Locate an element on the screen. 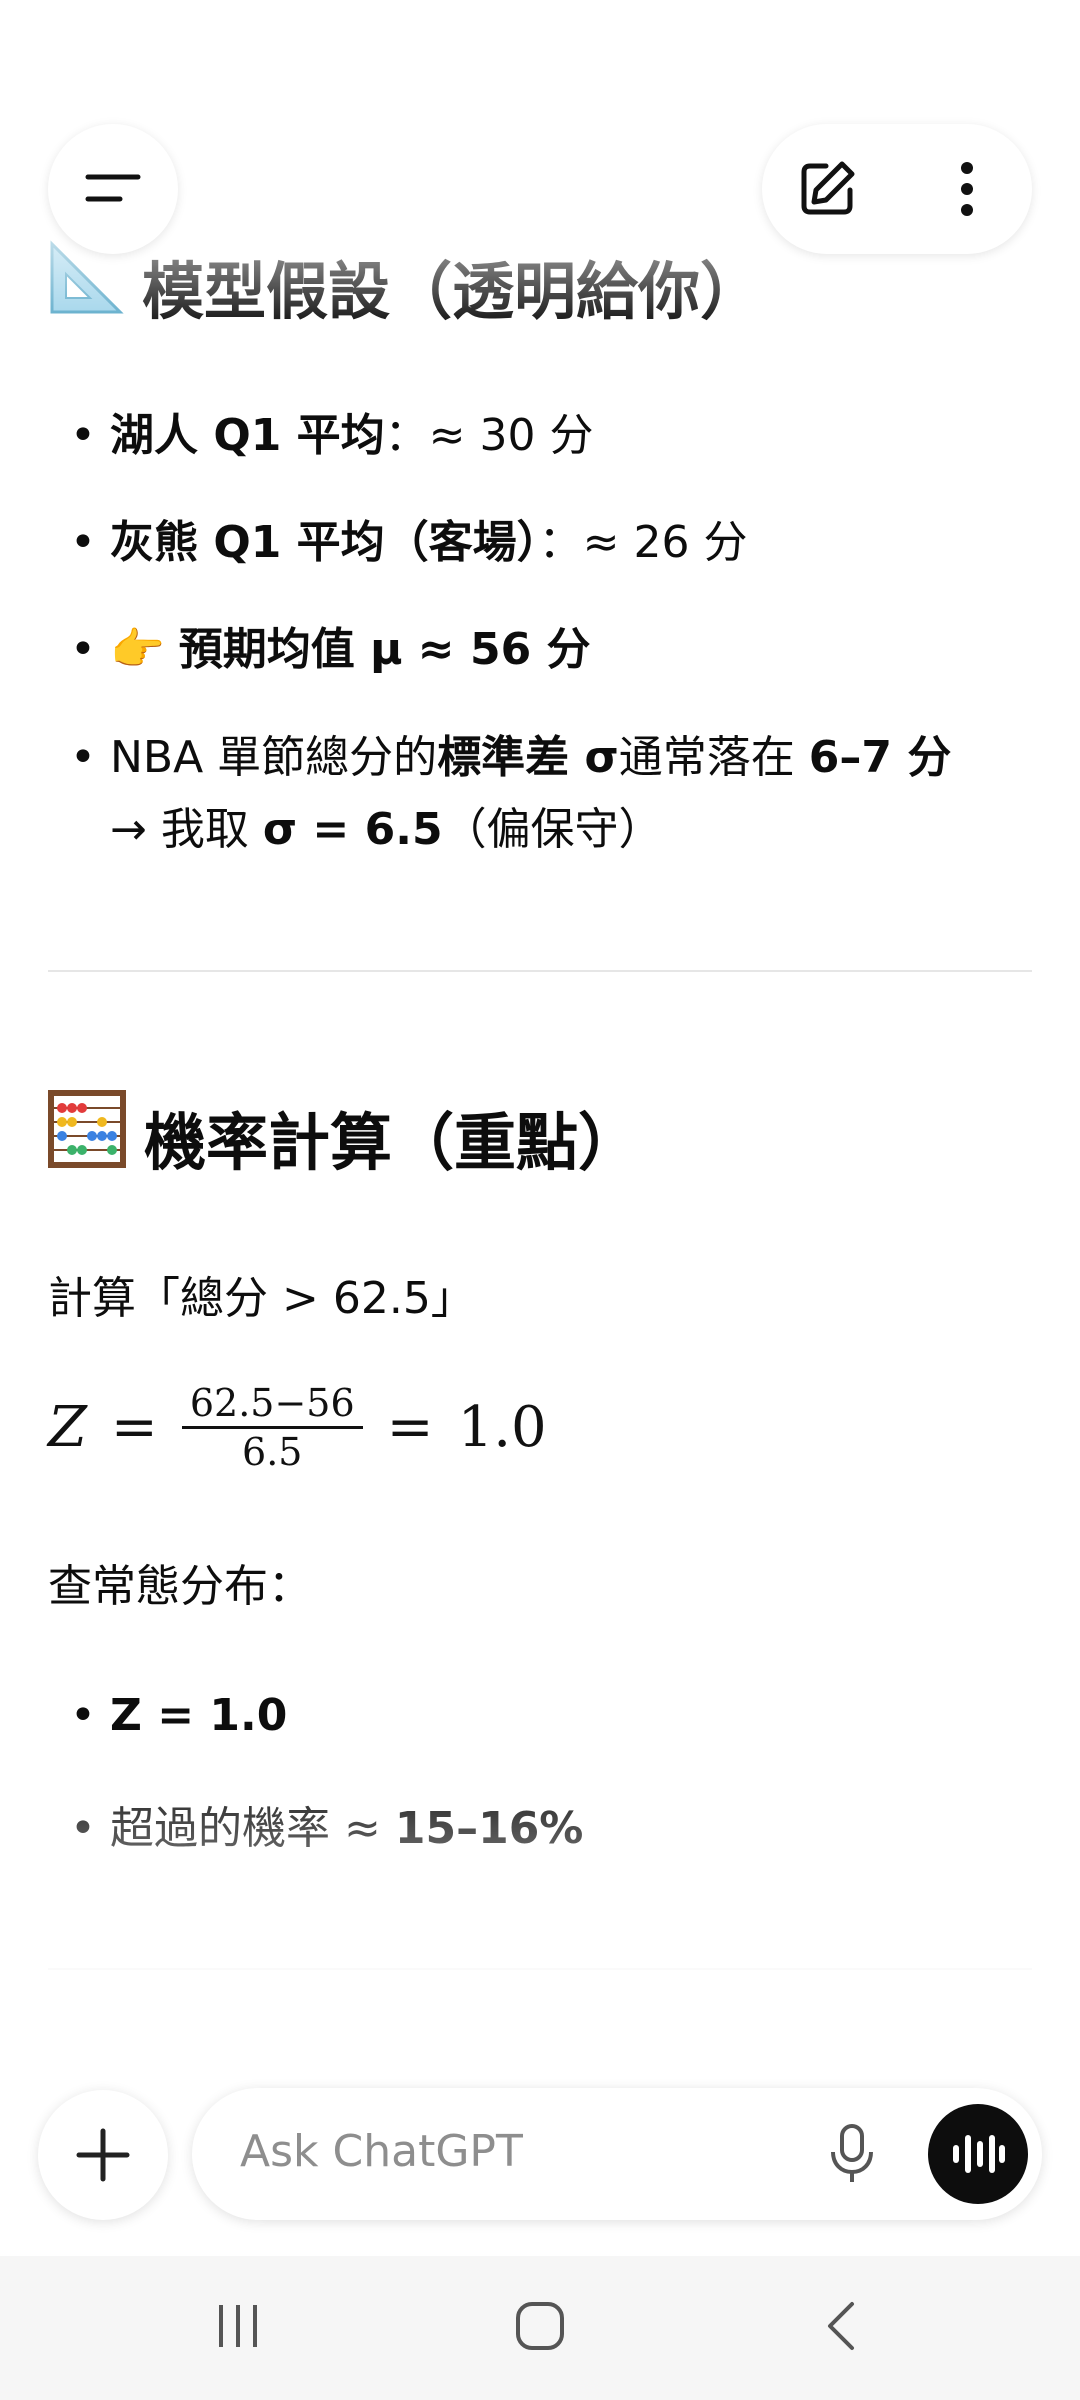 This screenshot has height=2400, width=1080. dictation-button is located at coordinates (852, 2154).